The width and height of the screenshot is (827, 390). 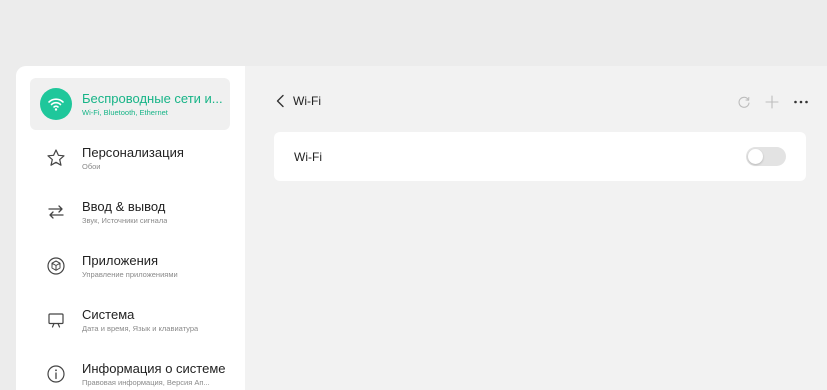 I want to click on sidebar-item-title: Персонализация, so click(x=133, y=152).